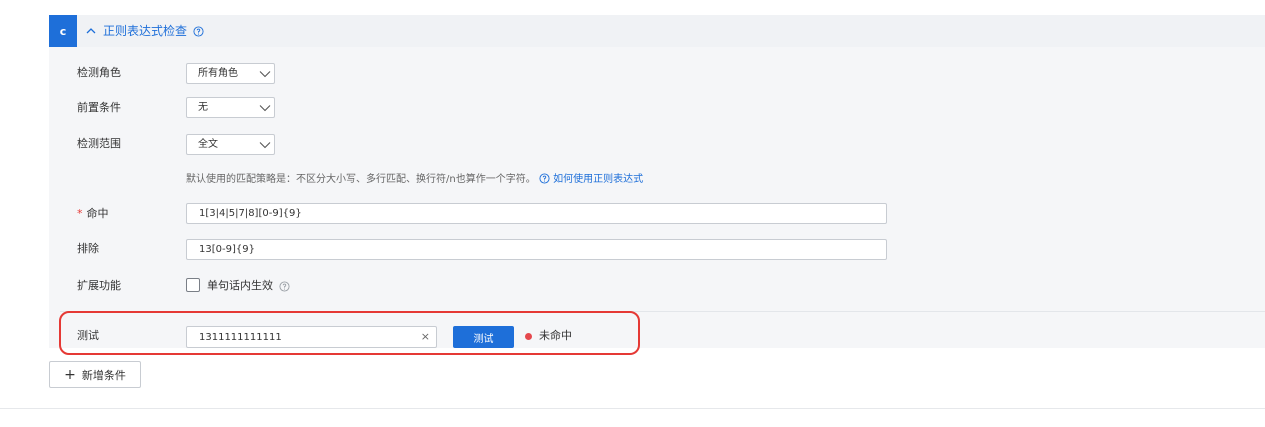  Describe the element at coordinates (230, 144) in the screenshot. I see `detect-scope-select: 全文` at that location.